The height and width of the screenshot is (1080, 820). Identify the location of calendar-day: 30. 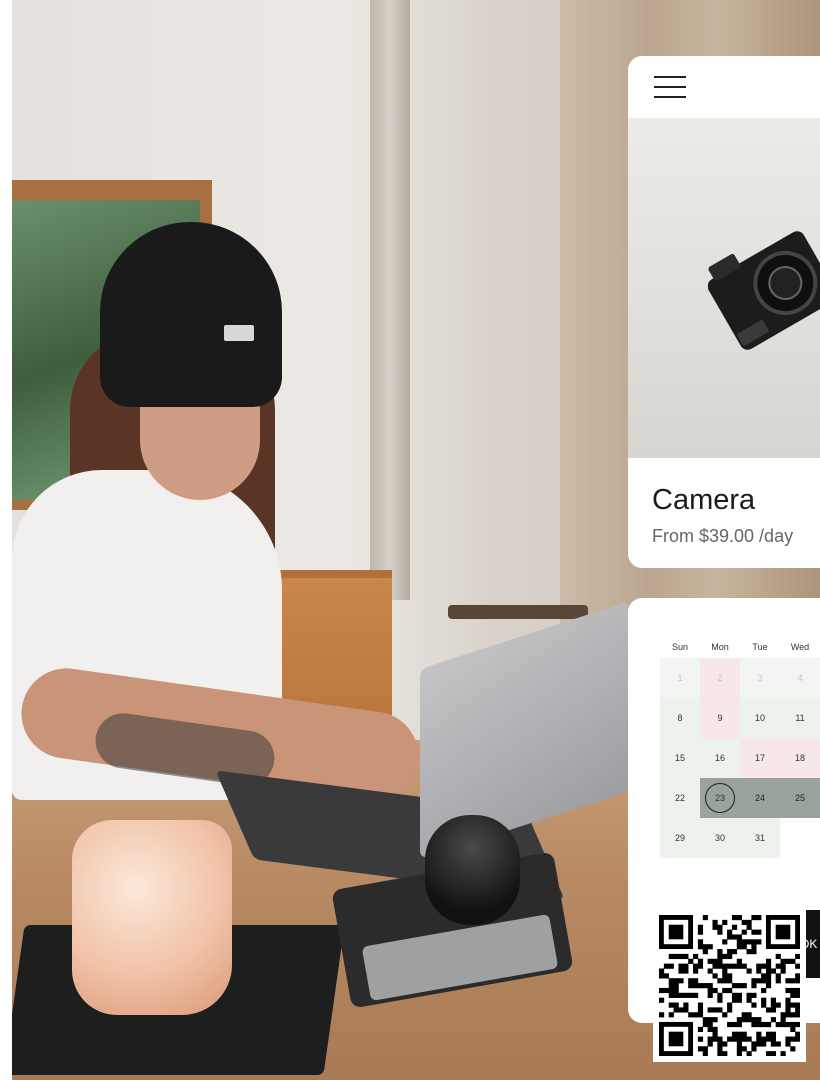
(720, 838).